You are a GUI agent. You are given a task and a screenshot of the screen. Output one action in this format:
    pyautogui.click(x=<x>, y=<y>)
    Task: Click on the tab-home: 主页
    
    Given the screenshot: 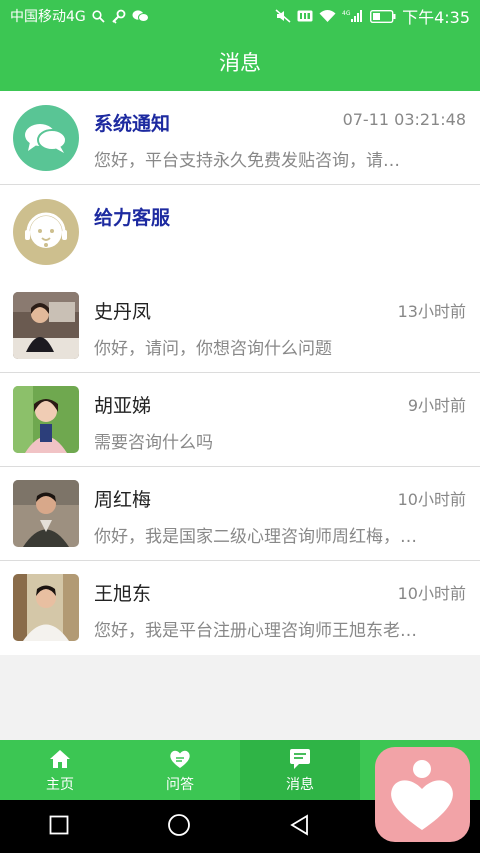 What is the action you would take?
    pyautogui.click(x=60, y=770)
    